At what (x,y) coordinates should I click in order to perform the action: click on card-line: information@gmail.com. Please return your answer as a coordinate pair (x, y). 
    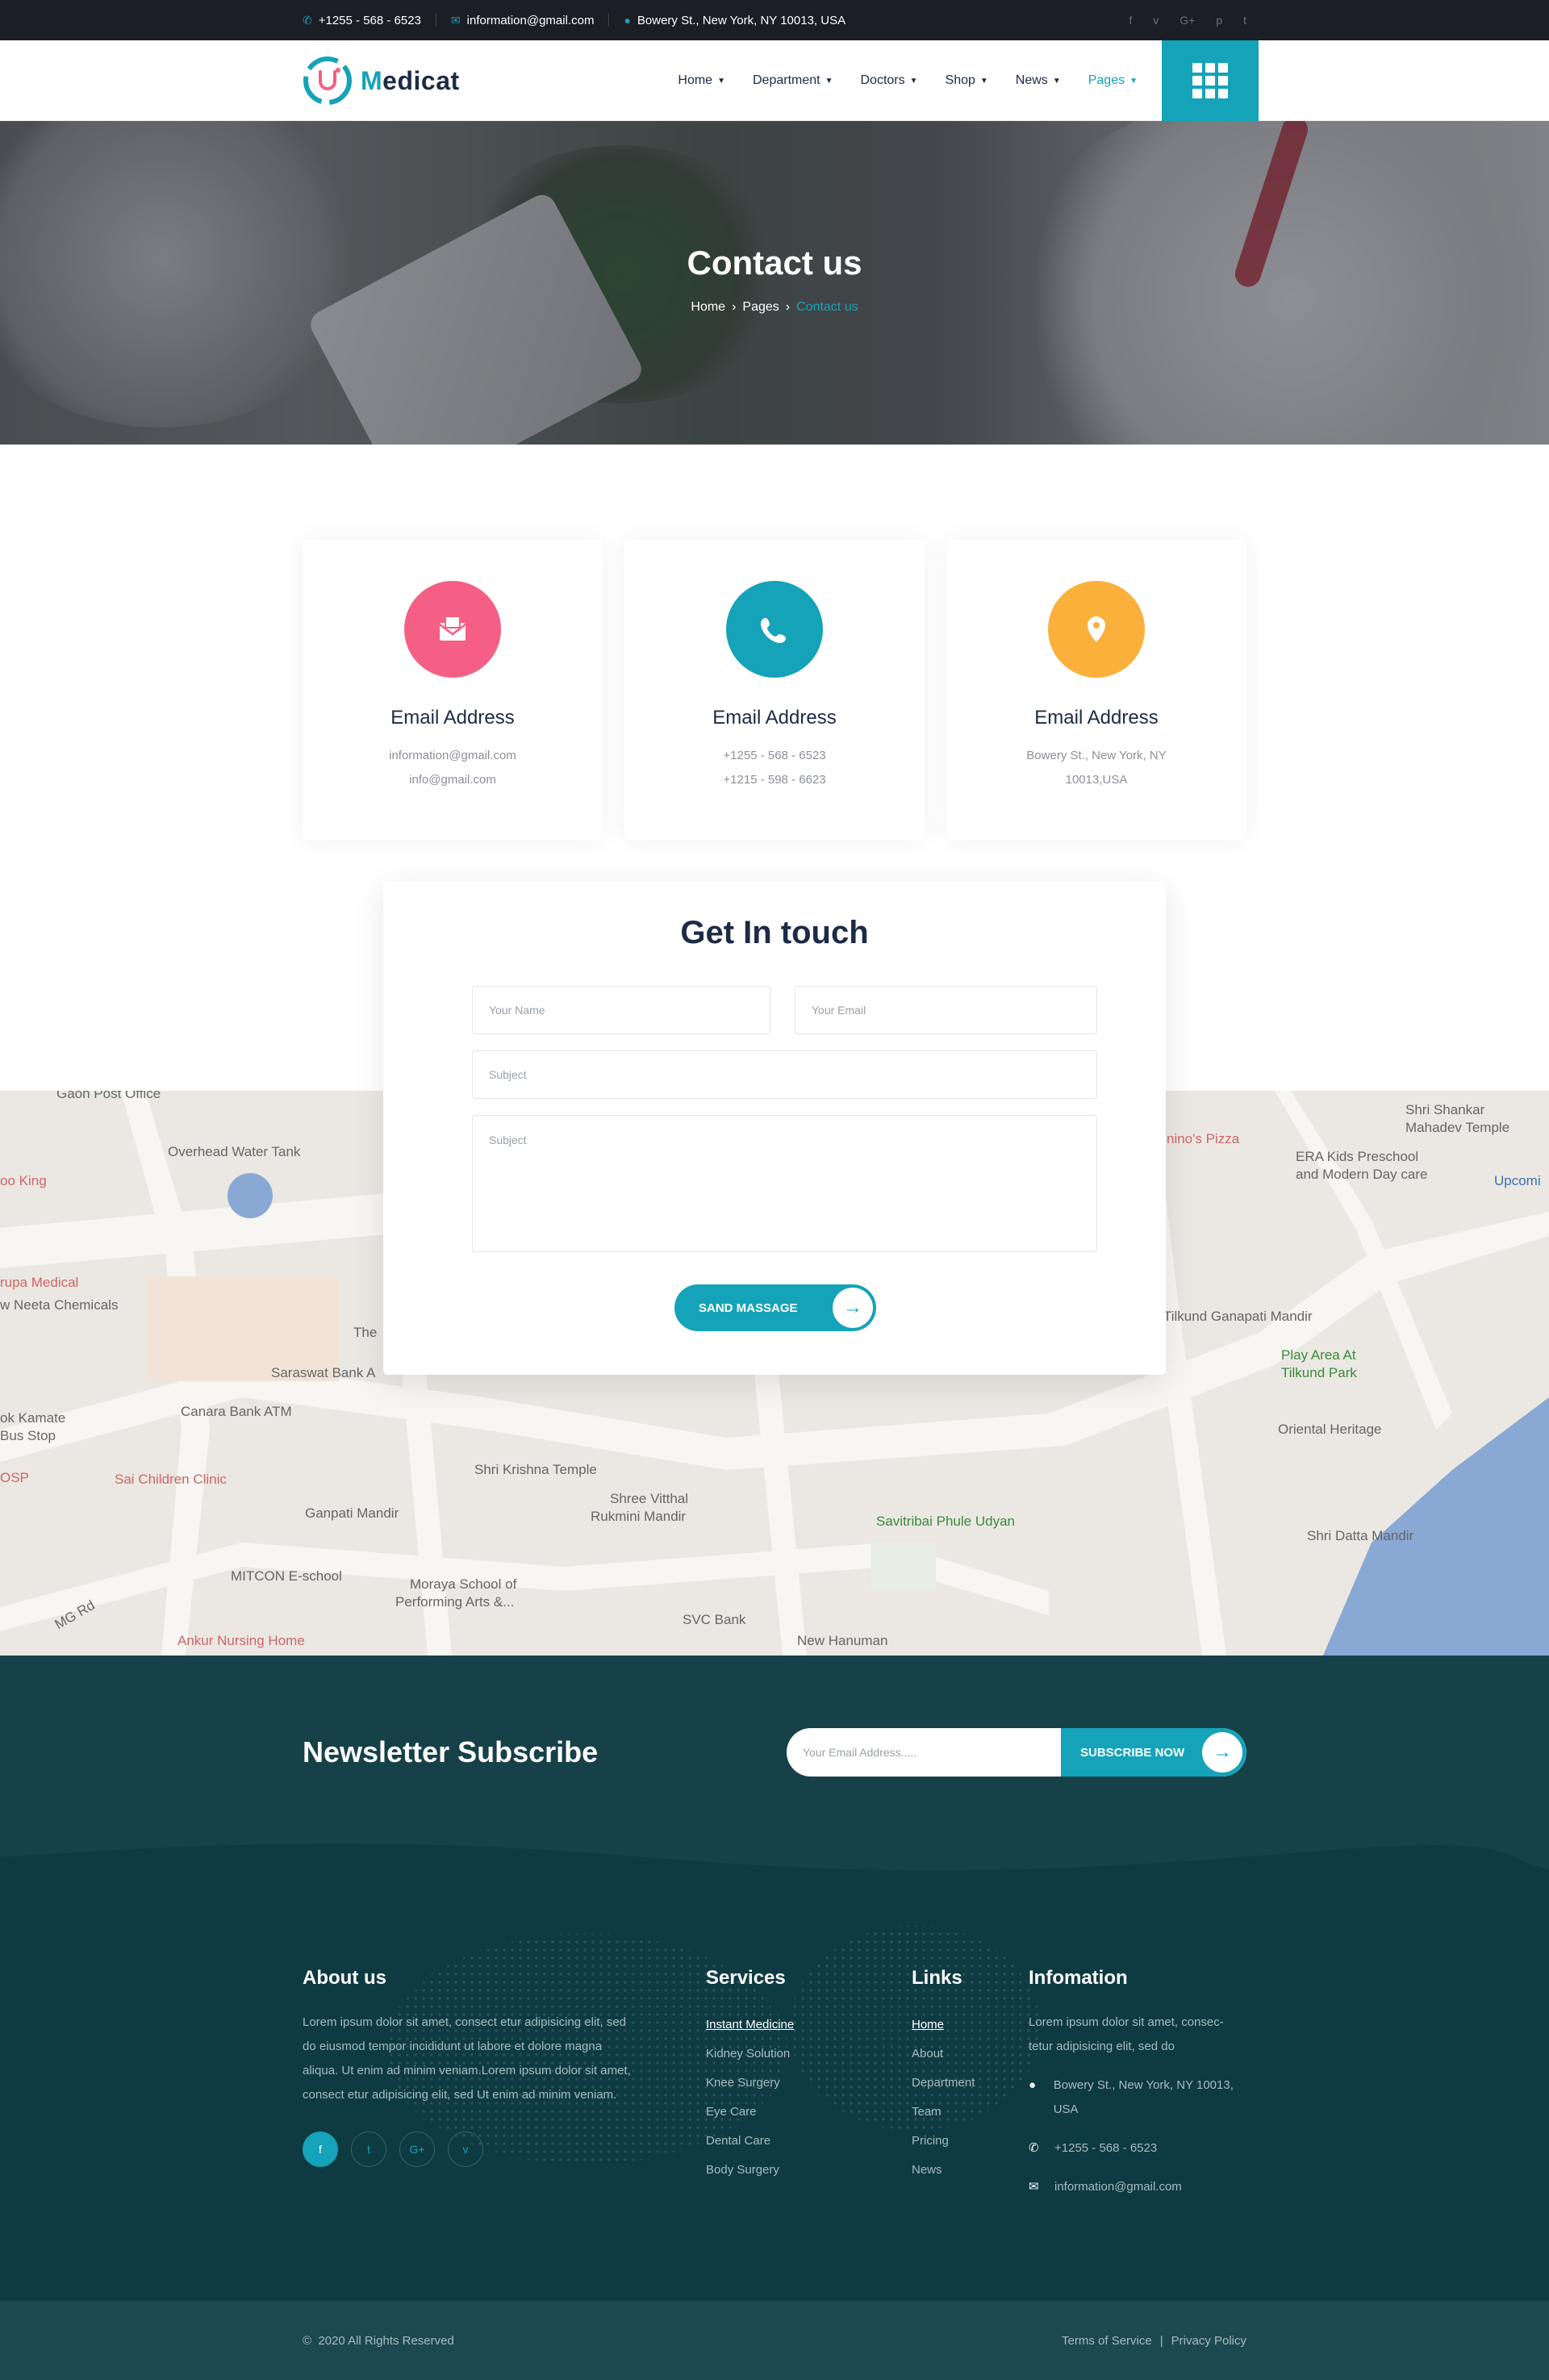
    Looking at the image, I should click on (452, 755).